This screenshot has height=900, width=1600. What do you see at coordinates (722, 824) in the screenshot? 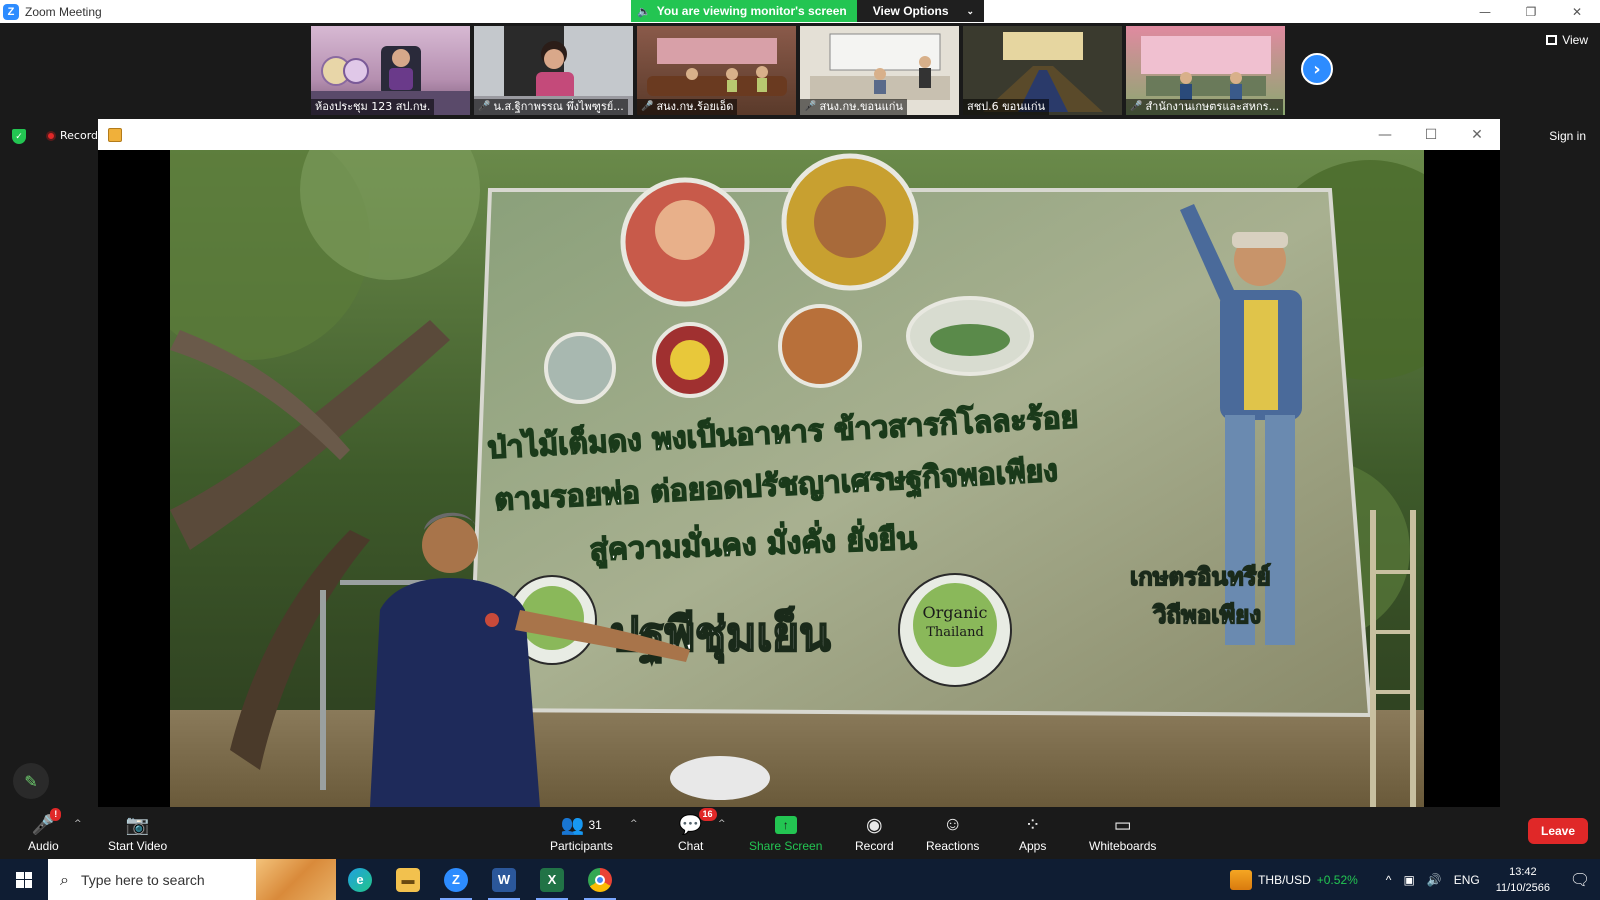
I see `chat-options-caret: ^` at bounding box center [722, 824].